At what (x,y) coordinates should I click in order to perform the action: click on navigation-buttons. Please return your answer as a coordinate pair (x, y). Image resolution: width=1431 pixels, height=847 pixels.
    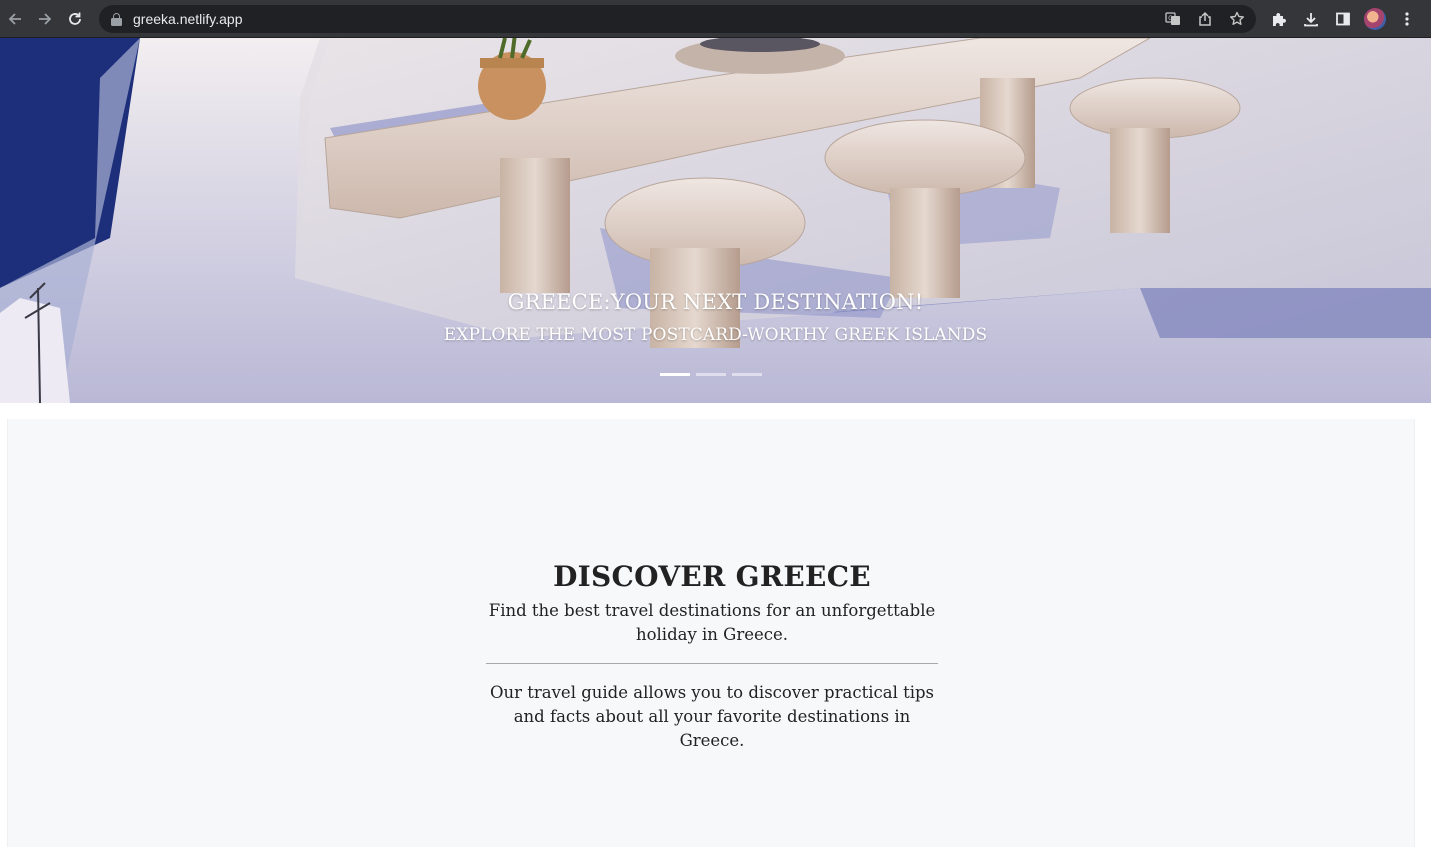
    Looking at the image, I should click on (45, 19).